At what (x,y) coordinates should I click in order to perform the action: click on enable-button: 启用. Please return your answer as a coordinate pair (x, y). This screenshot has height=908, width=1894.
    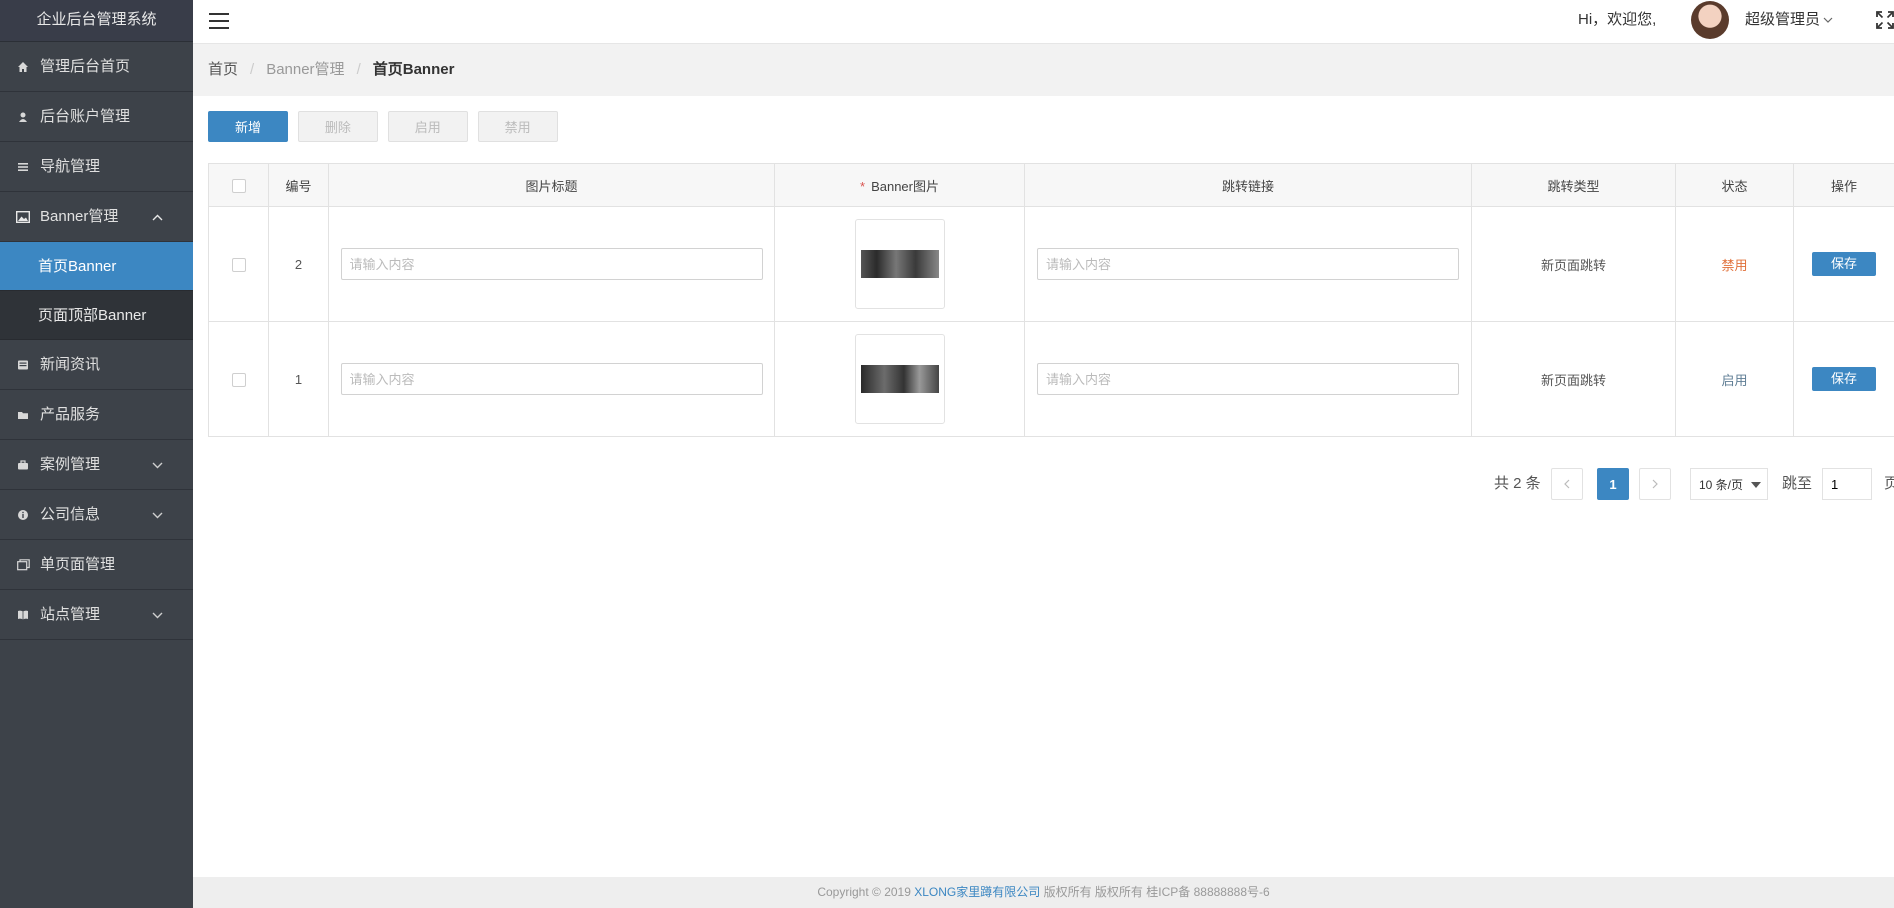
    Looking at the image, I should click on (427, 126).